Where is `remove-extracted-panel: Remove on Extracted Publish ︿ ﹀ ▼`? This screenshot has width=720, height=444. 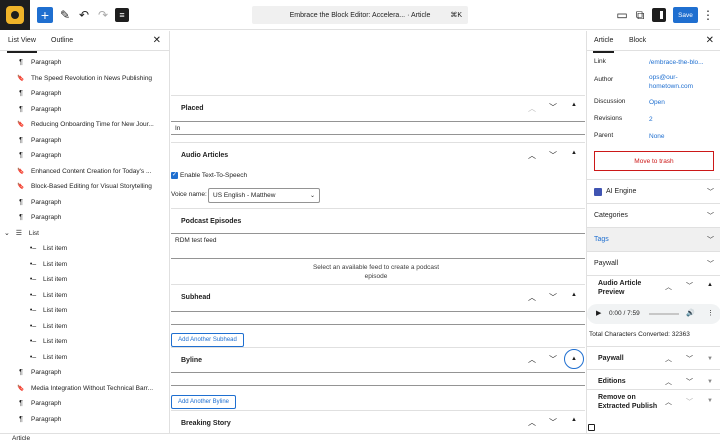 remove-extracted-panel: Remove on Extracted Publish ︿ ﹀ ▼ is located at coordinates (653, 411).